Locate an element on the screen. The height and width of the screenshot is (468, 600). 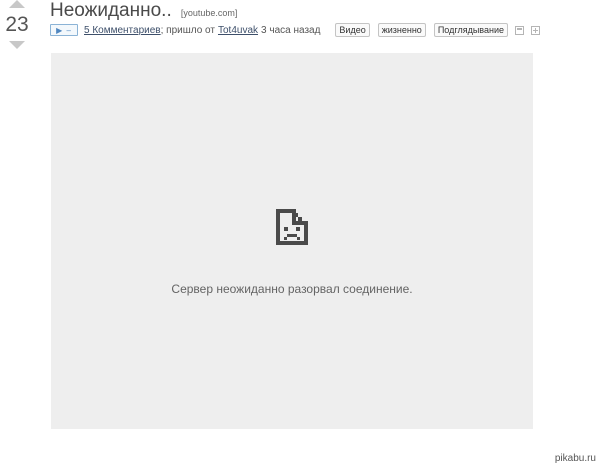
rating-block: 23 is located at coordinates (16, 26).